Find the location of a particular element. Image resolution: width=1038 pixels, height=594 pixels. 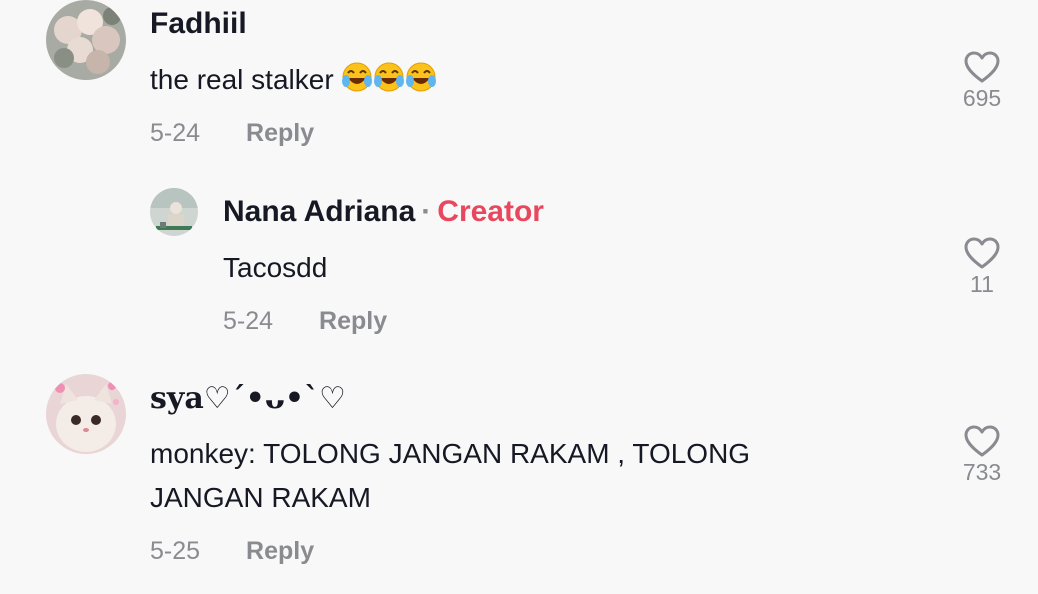

comment-body: the real stalker is located at coordinates (242, 79).